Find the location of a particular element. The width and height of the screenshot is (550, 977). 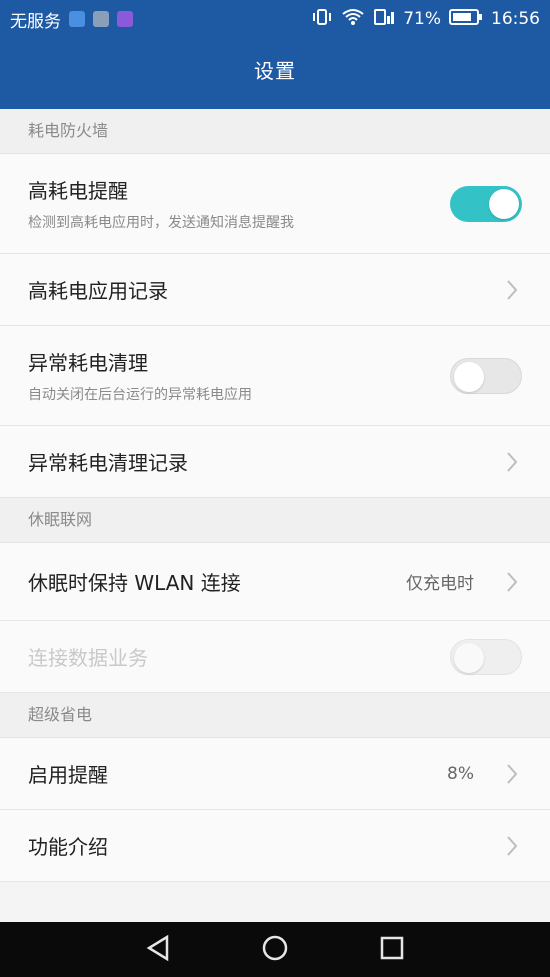

row-title: 功能介绍 is located at coordinates (68, 847).